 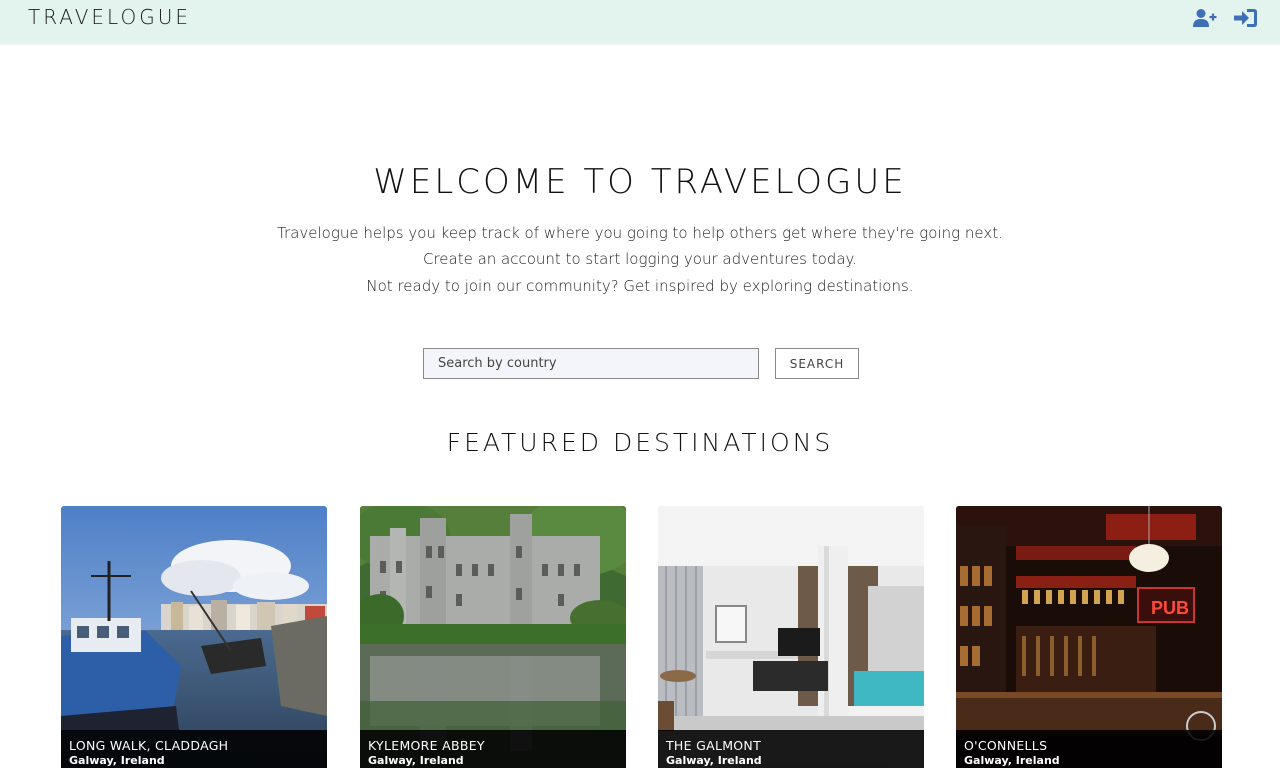 I want to click on destination-card: LONG WALK, CLADDAGH Galway, Ireland, so click(x=194, y=637).